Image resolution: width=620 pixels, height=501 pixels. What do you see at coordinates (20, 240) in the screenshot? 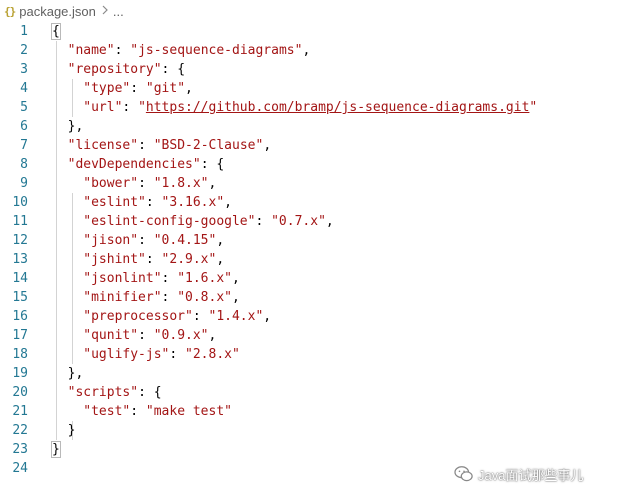
I see `line-number: 12` at bounding box center [20, 240].